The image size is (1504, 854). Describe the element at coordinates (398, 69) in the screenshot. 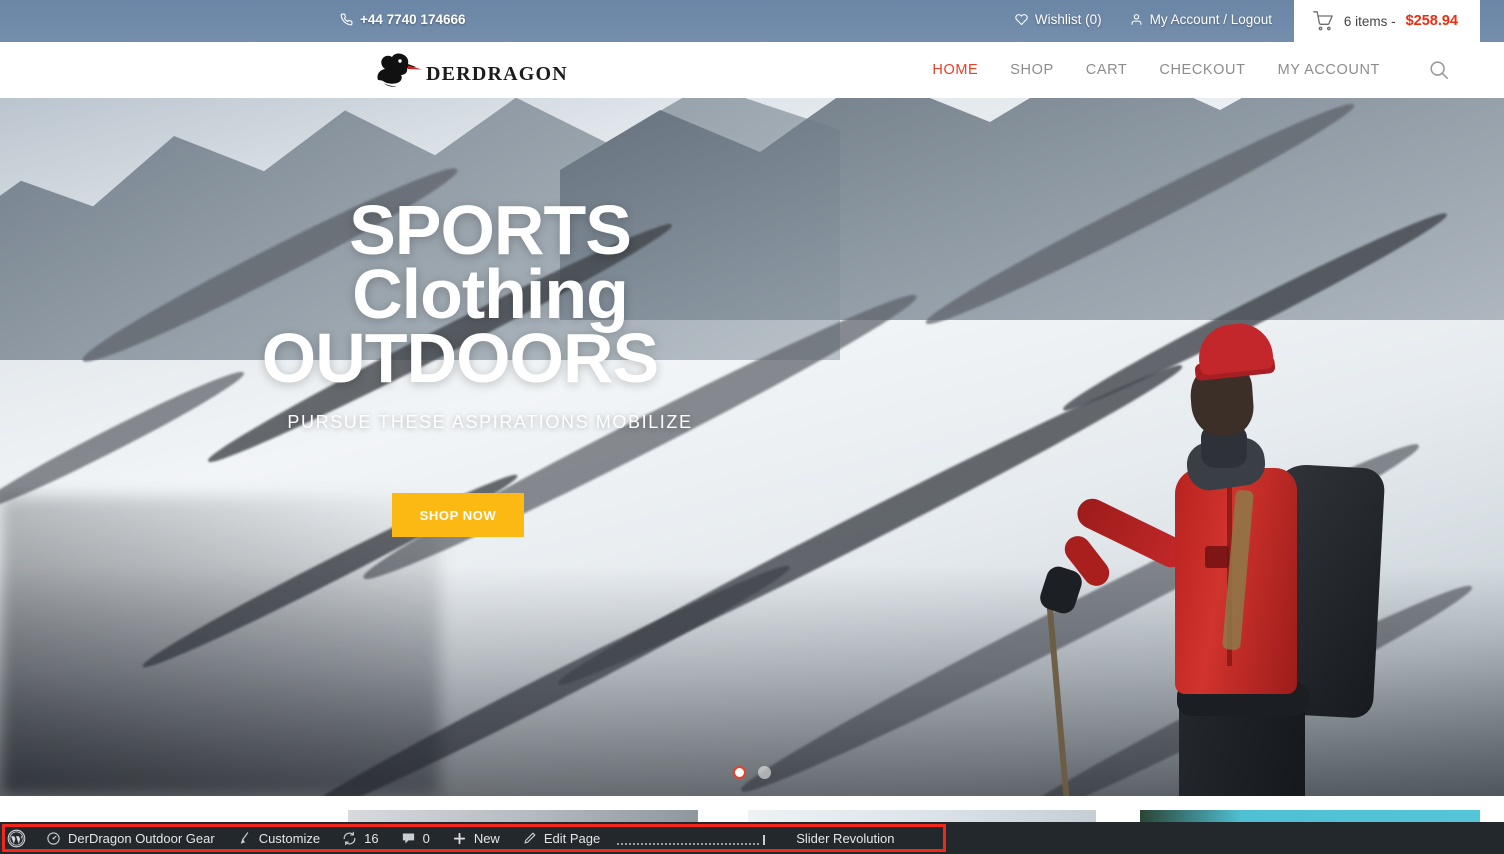

I see `dragon-logo-icon` at that location.